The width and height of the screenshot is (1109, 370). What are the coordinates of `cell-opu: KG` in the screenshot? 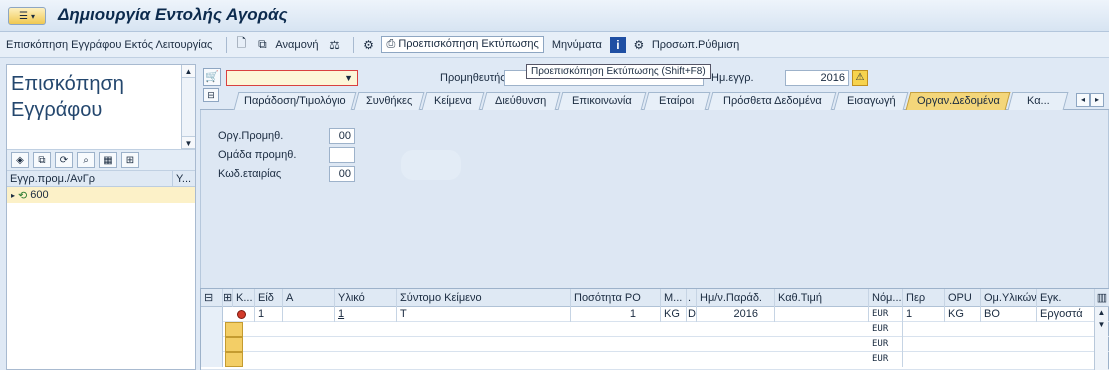 It's located at (963, 314).